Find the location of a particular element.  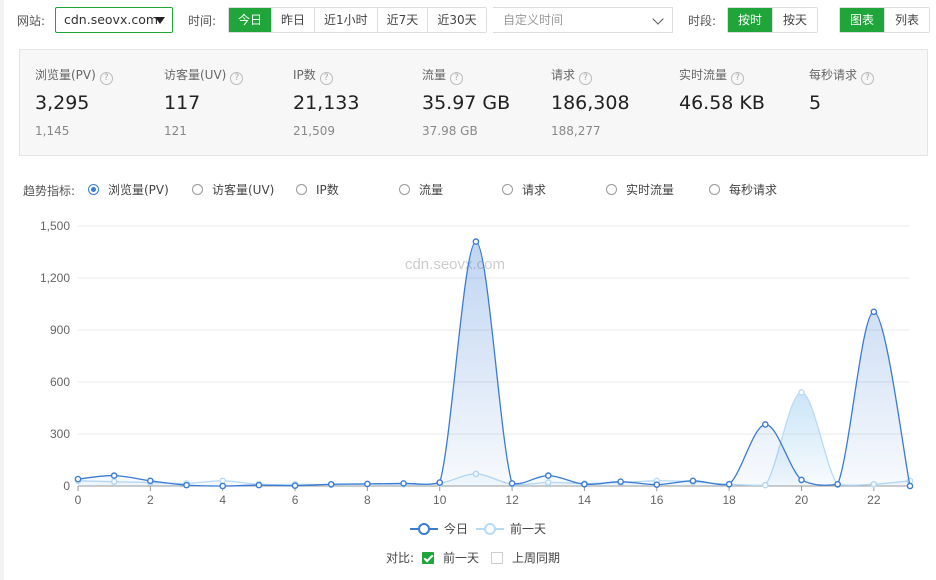

y-tick-label: 0 is located at coordinates (66, 486).